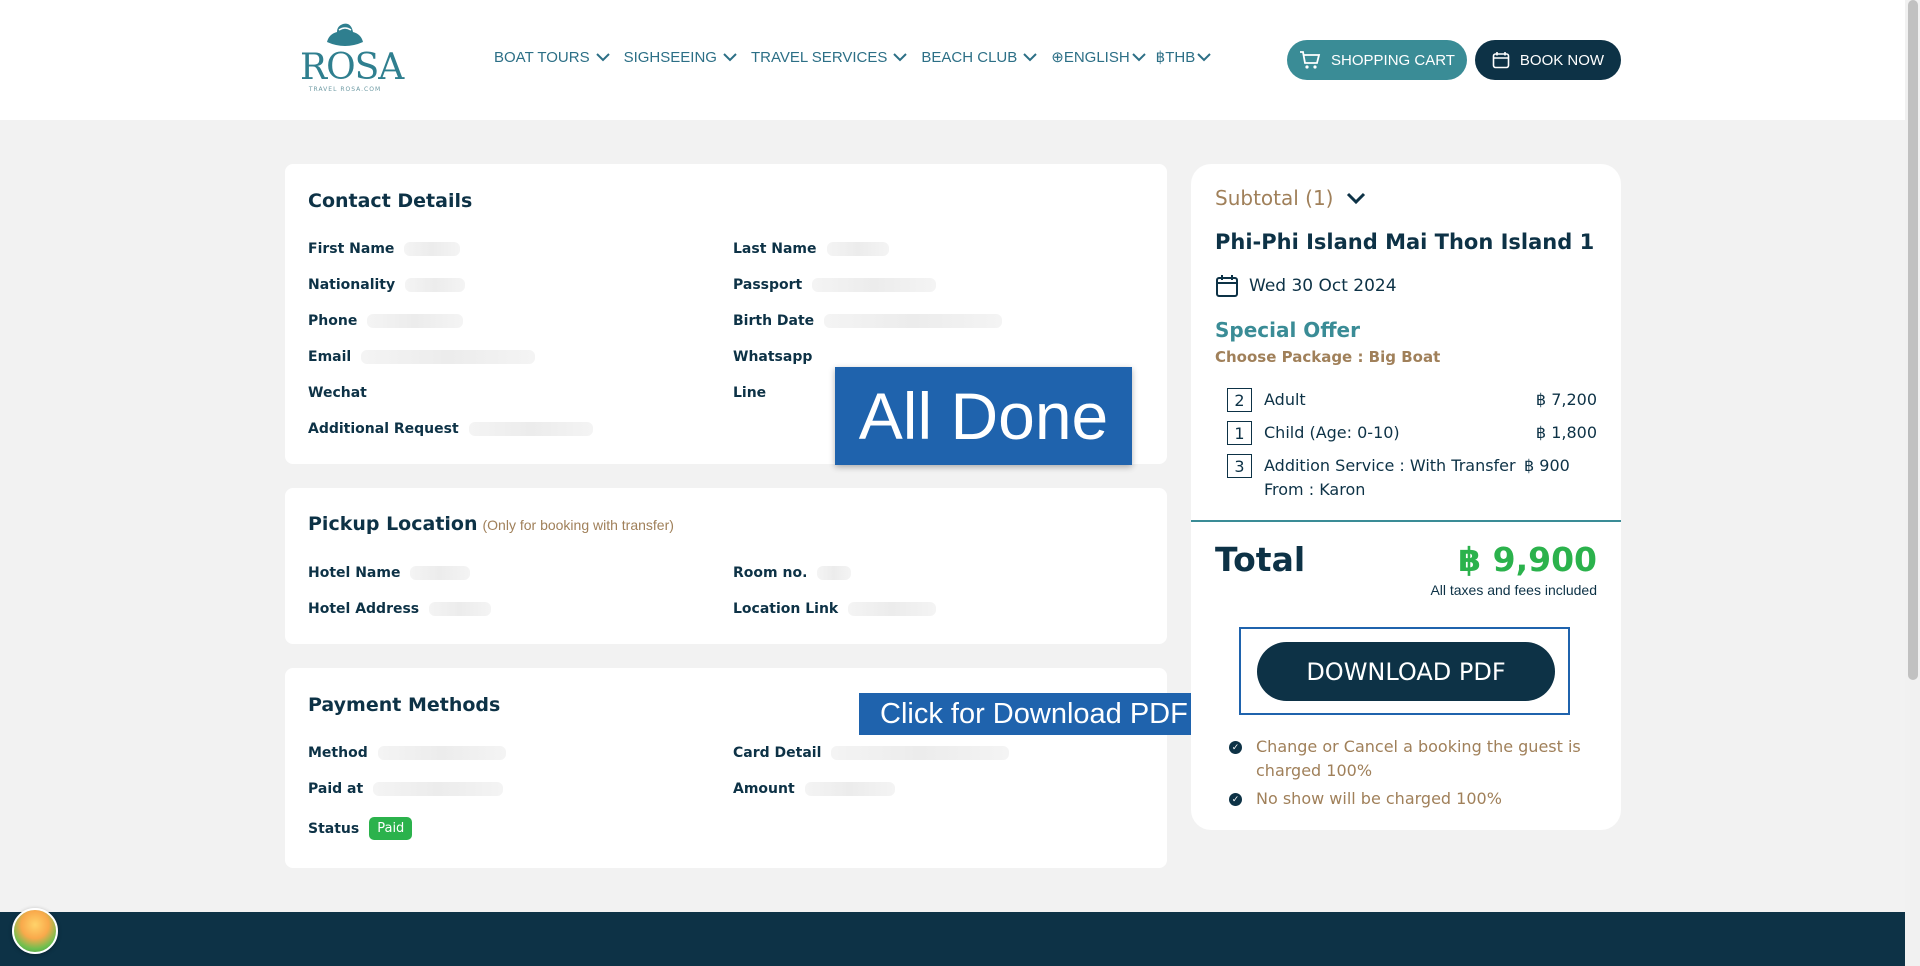  What do you see at coordinates (1328, 357) in the screenshot?
I see `package-label: Choose Package : Big Boat` at bounding box center [1328, 357].